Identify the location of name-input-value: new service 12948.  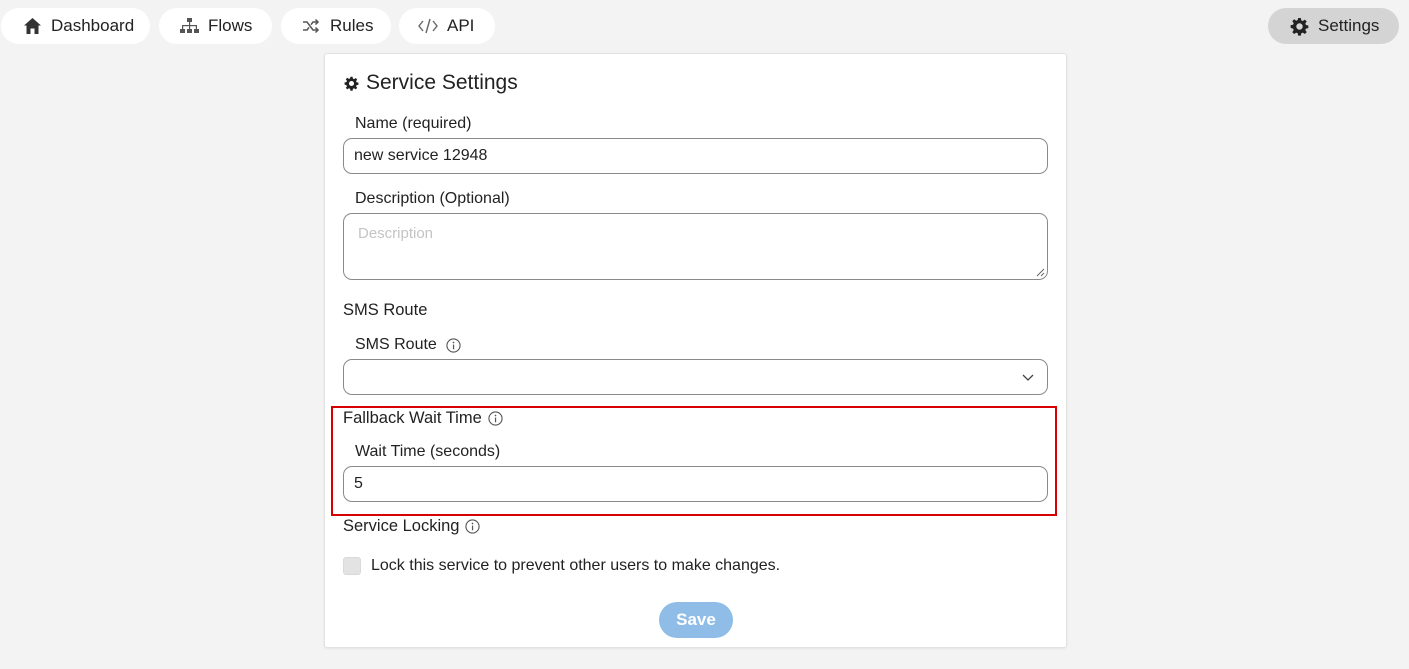
(421, 155).